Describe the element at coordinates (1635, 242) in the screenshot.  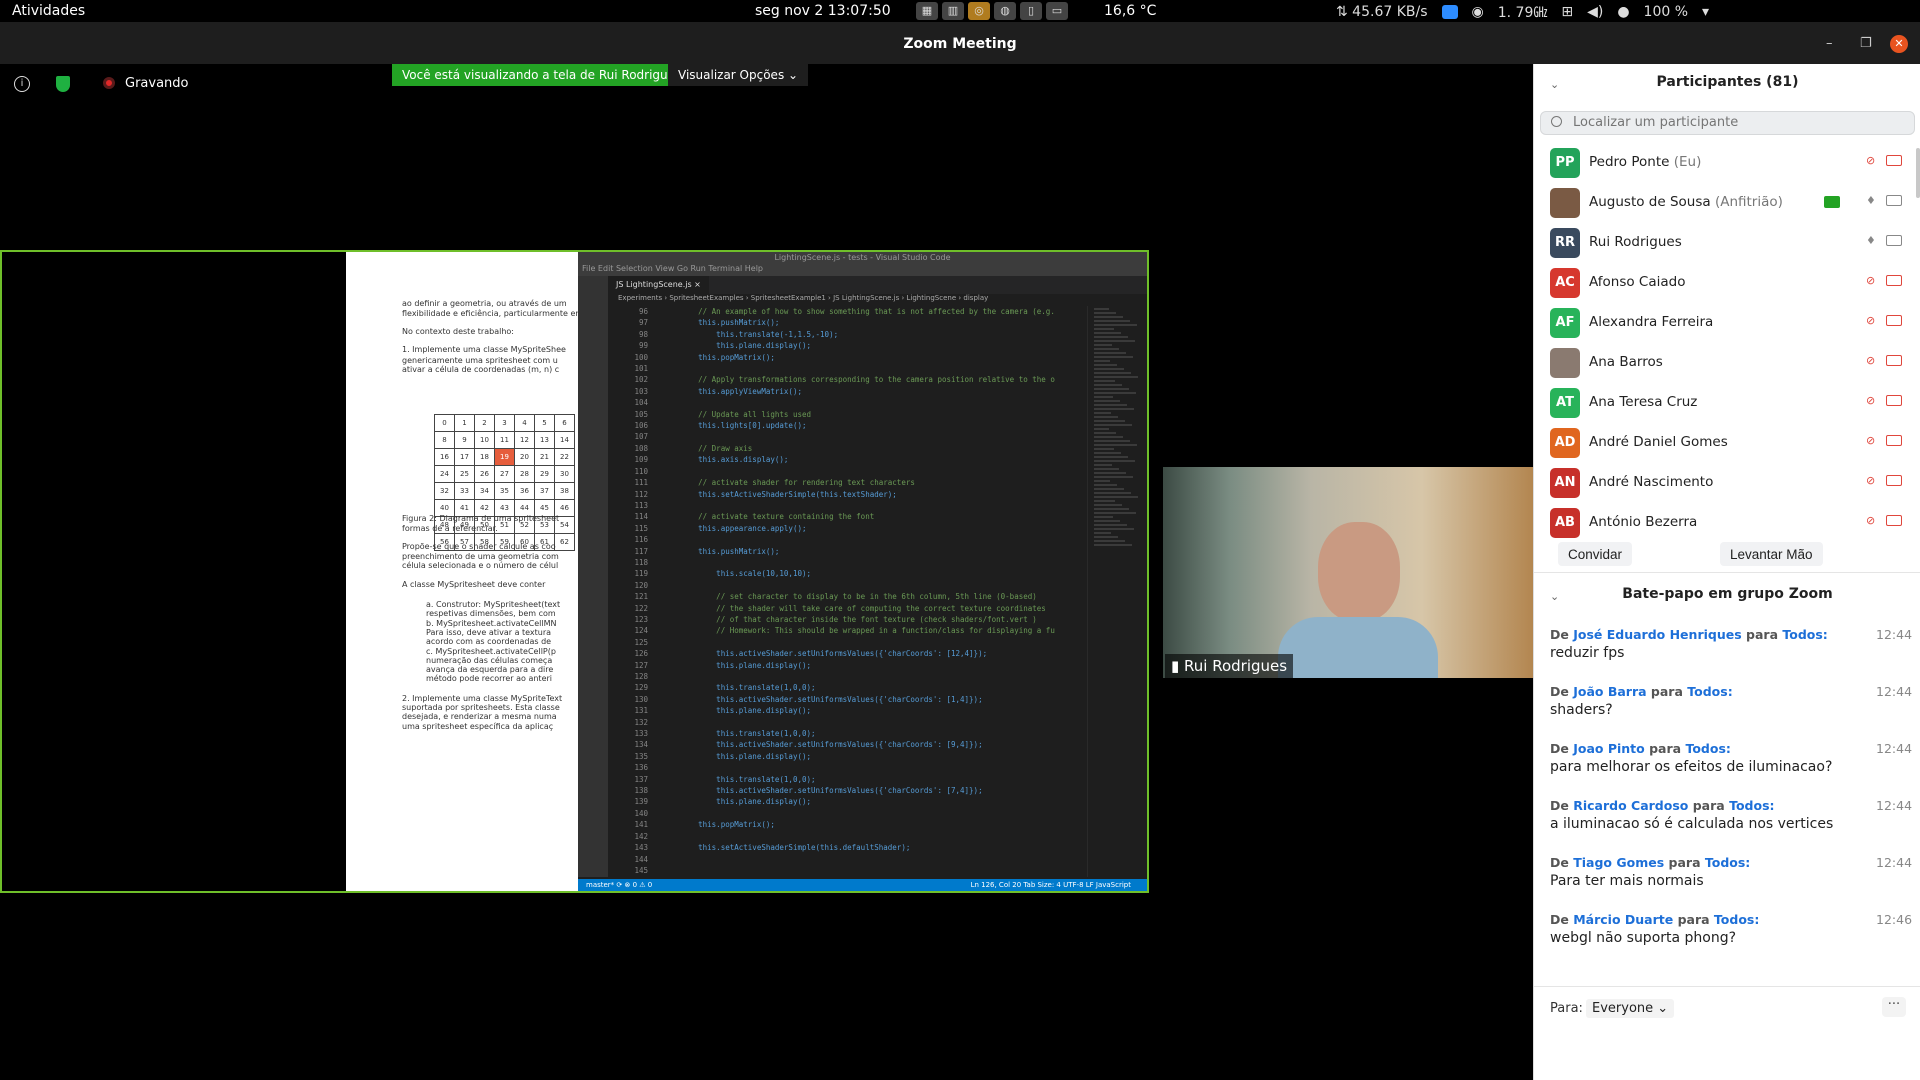
I see `participant-name: Rui Rodrigues` at that location.